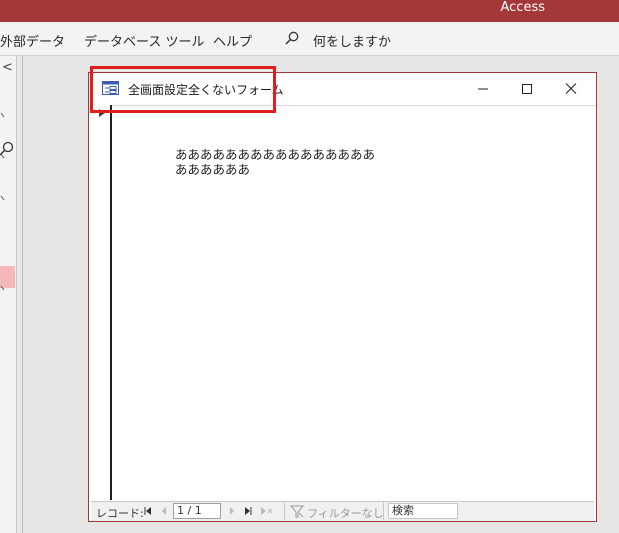  Describe the element at coordinates (144, 40) in the screenshot. I see `tab-database-tools: データベース ツール` at that location.